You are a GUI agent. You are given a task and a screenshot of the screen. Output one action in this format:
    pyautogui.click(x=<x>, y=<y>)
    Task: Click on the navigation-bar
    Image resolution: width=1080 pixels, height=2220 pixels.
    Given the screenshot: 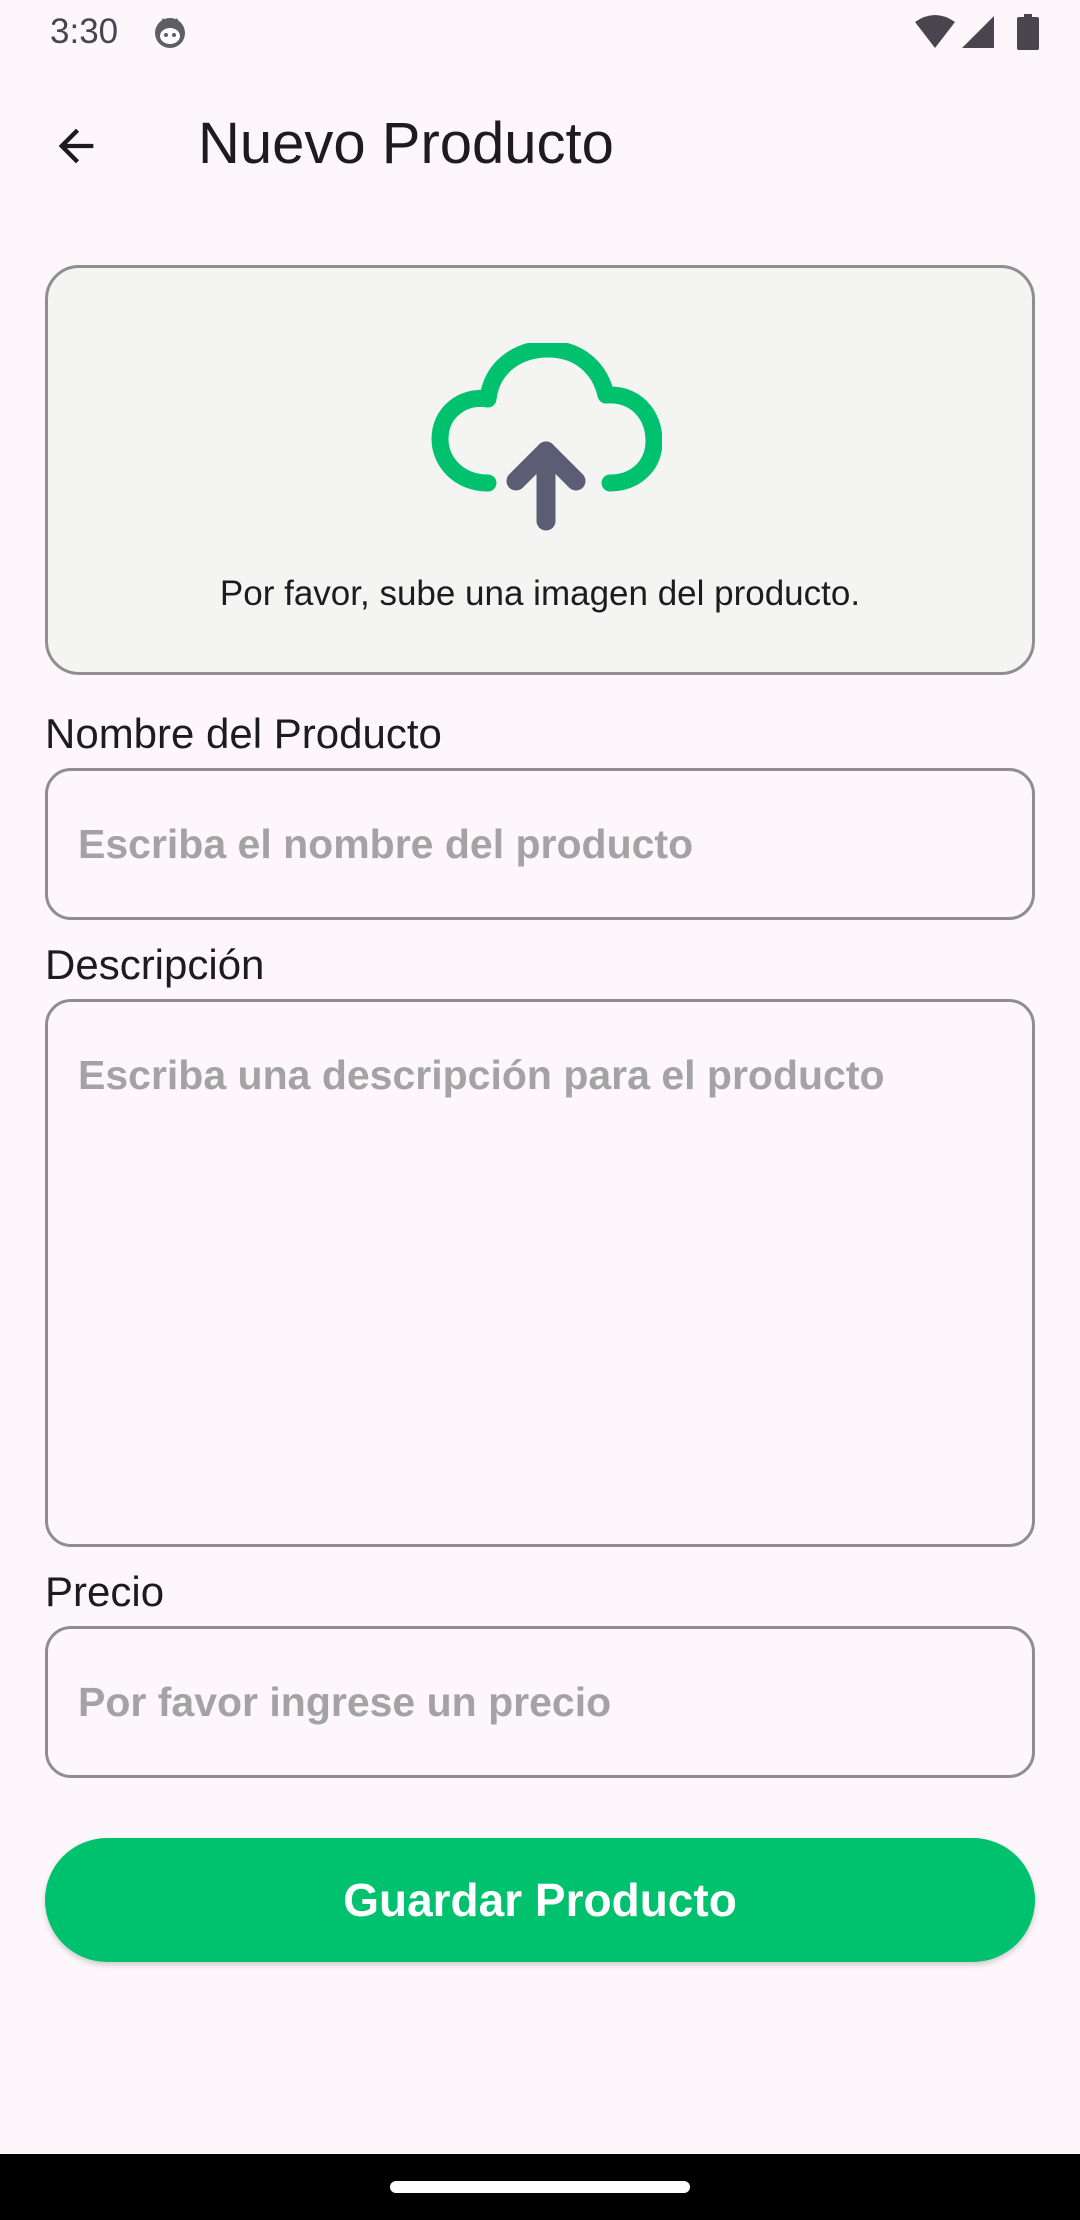 What is the action you would take?
    pyautogui.click(x=540, y=2187)
    